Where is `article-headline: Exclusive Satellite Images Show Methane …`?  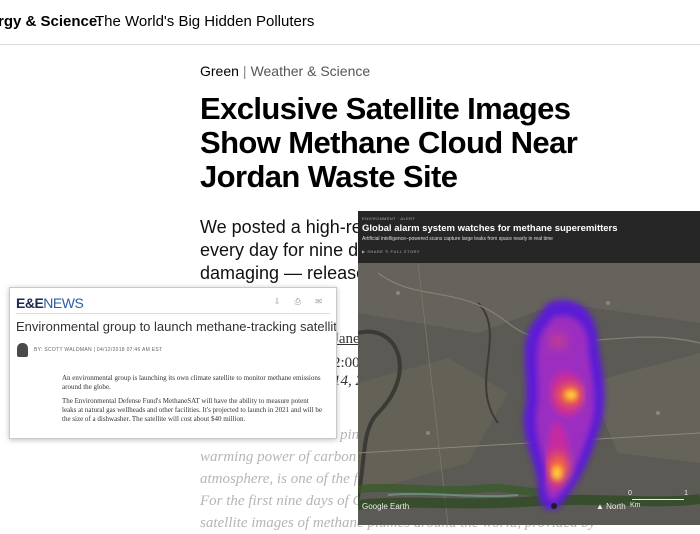
article-headline: Exclusive Satellite Images Show Methane … is located at coordinates (435, 143).